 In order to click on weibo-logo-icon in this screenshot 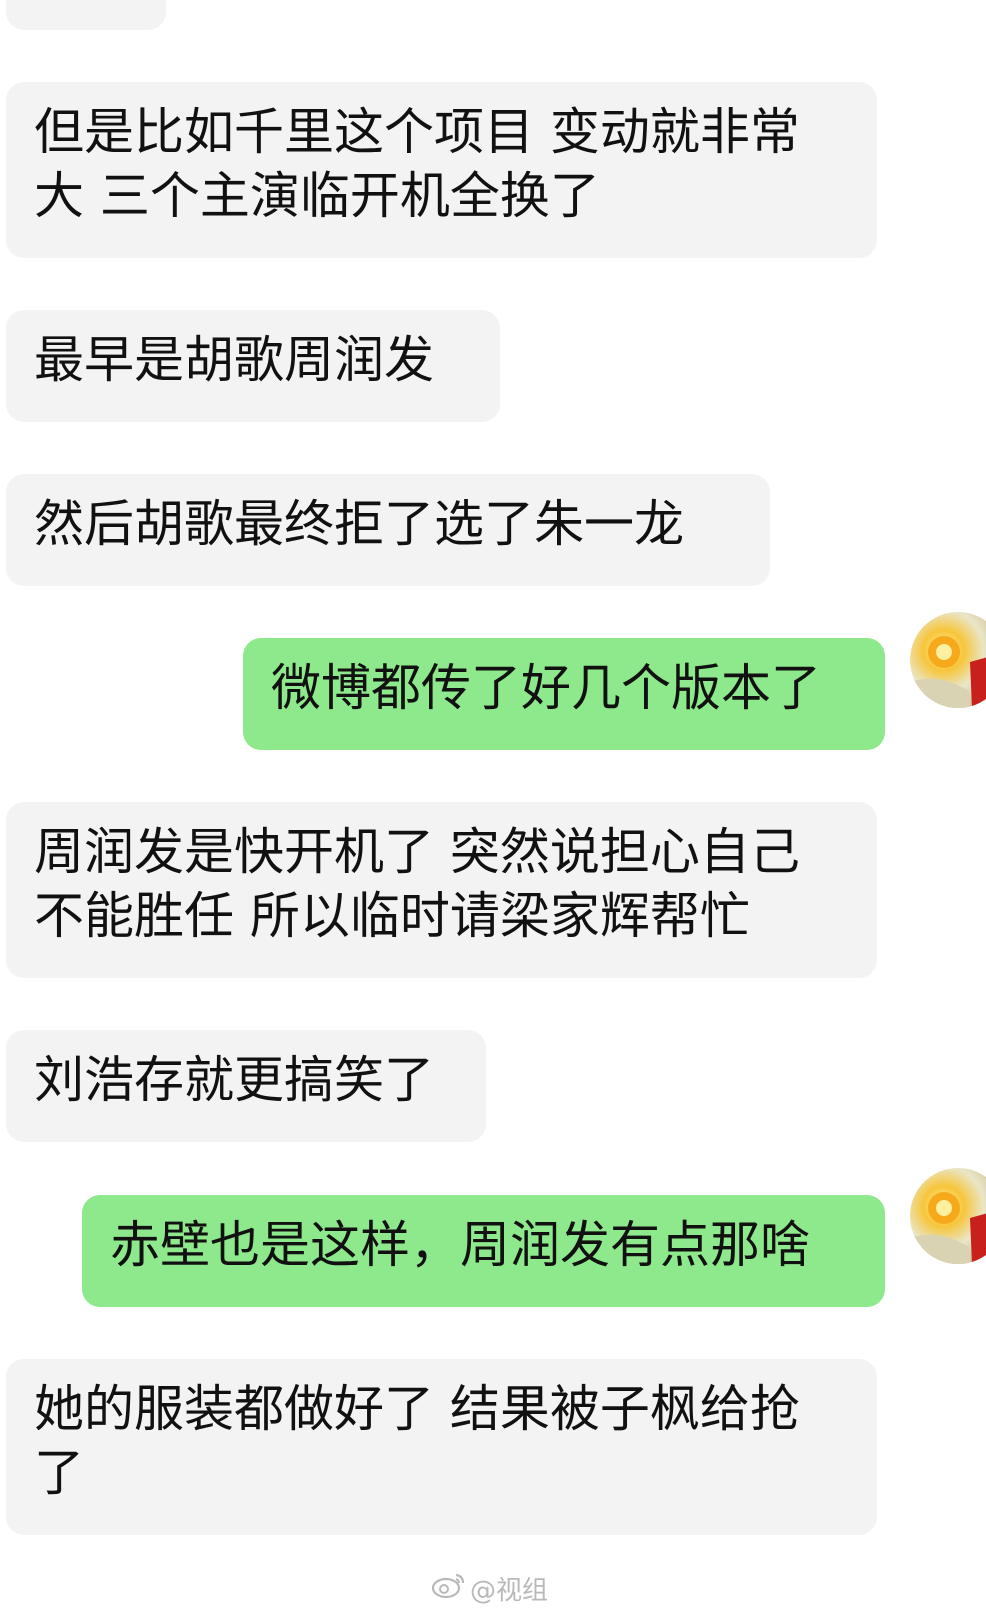, I will do `click(448, 1588)`.